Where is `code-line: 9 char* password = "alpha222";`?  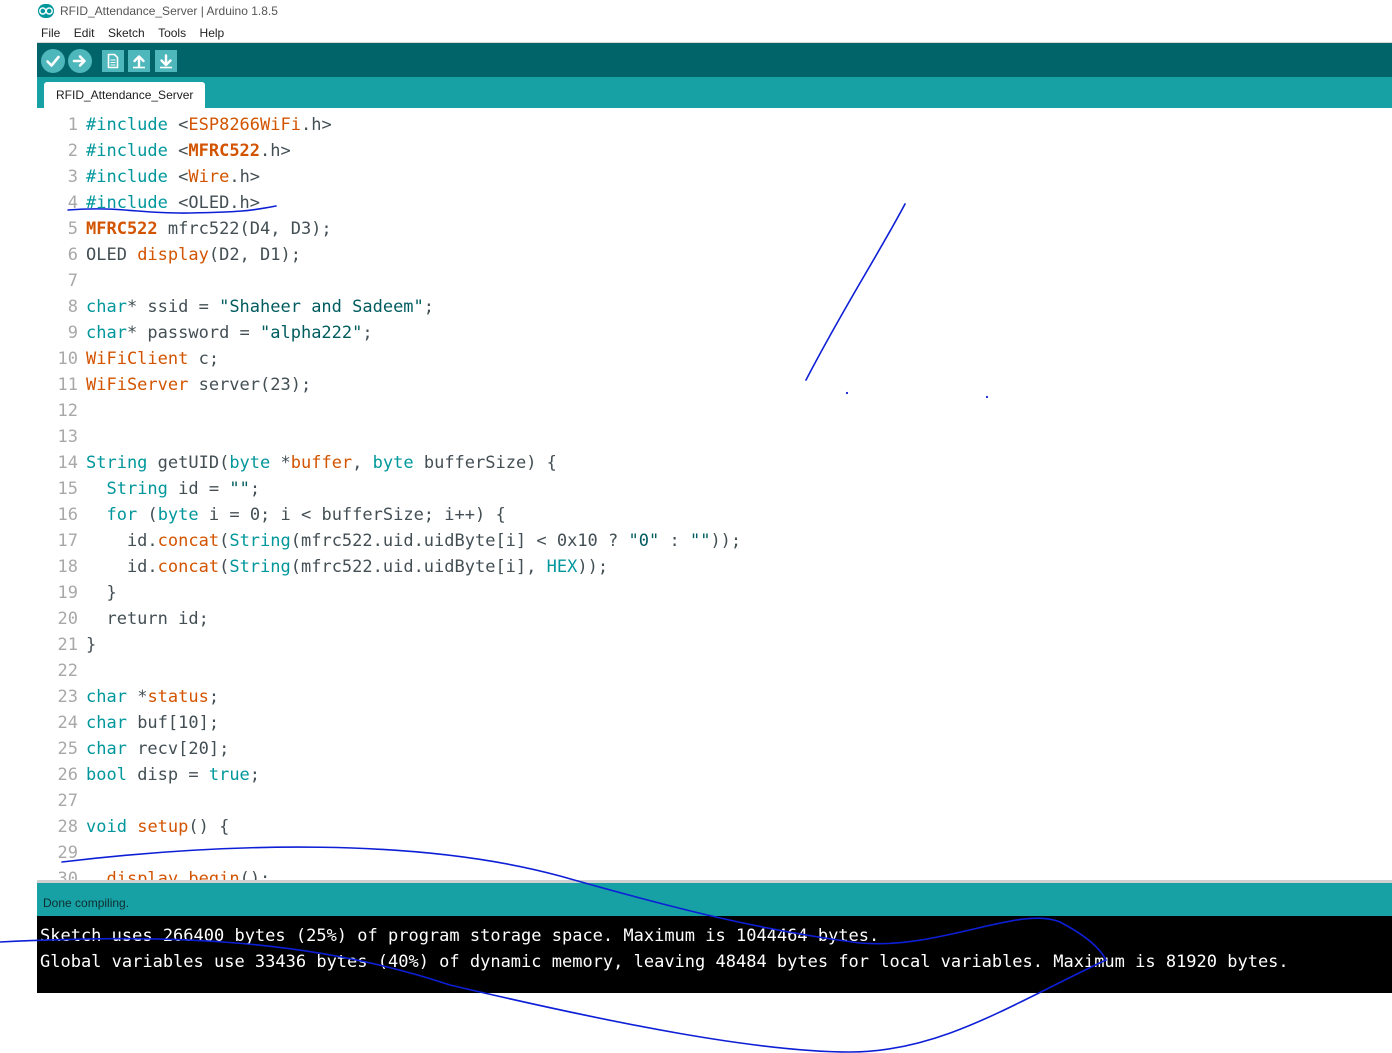
code-line: 9 char* password = "alpha222"; is located at coordinates (714, 333).